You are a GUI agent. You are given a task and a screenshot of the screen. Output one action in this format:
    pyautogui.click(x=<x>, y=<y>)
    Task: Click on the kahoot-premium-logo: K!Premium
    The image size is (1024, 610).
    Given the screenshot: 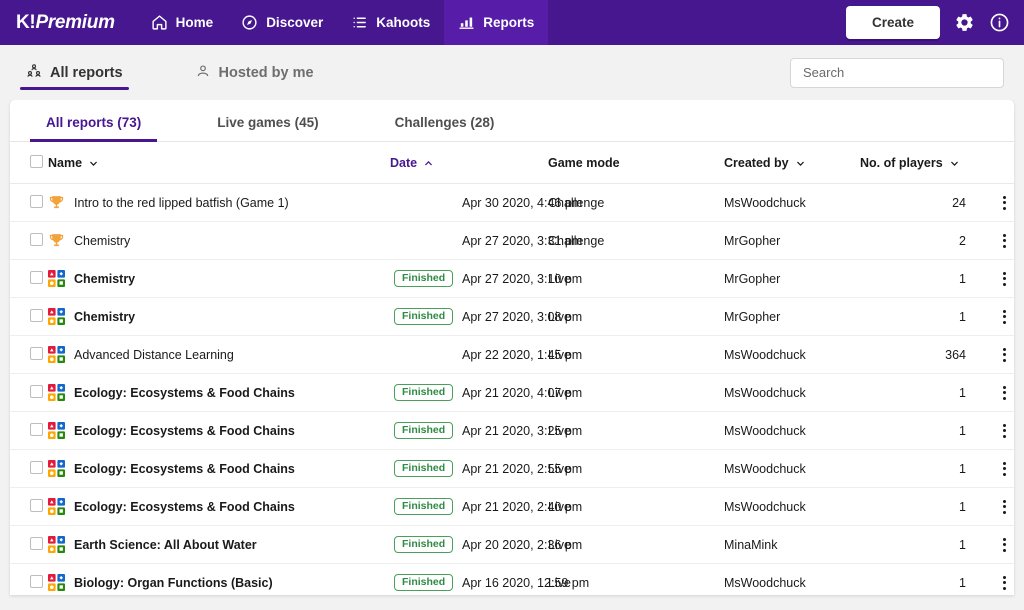 What is the action you would take?
    pyautogui.click(x=65, y=23)
    